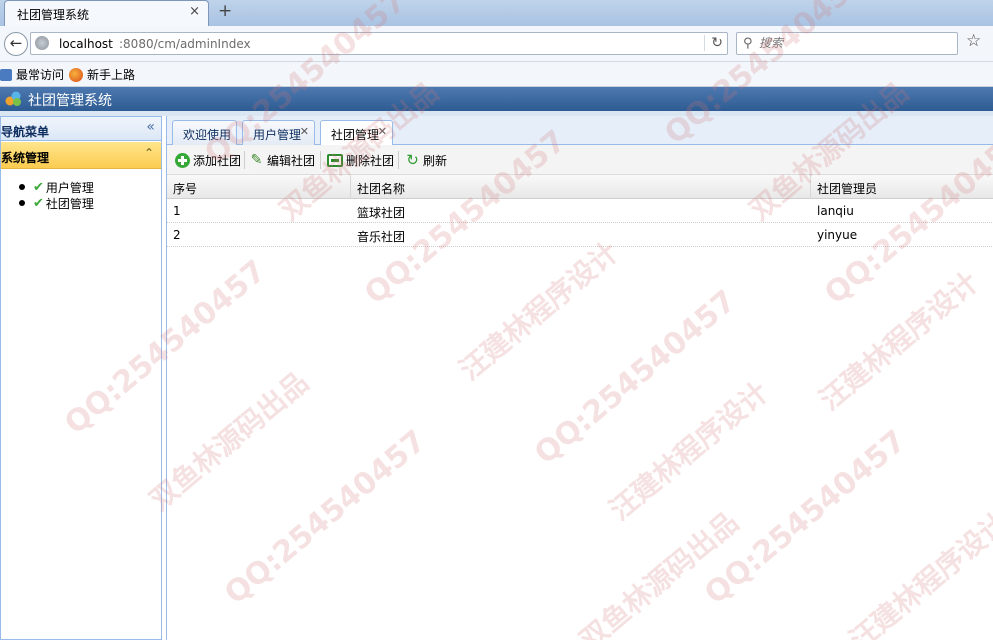 Image resolution: width=993 pixels, height=640 pixels. I want to click on tab-label: 社团管理, so click(355, 135).